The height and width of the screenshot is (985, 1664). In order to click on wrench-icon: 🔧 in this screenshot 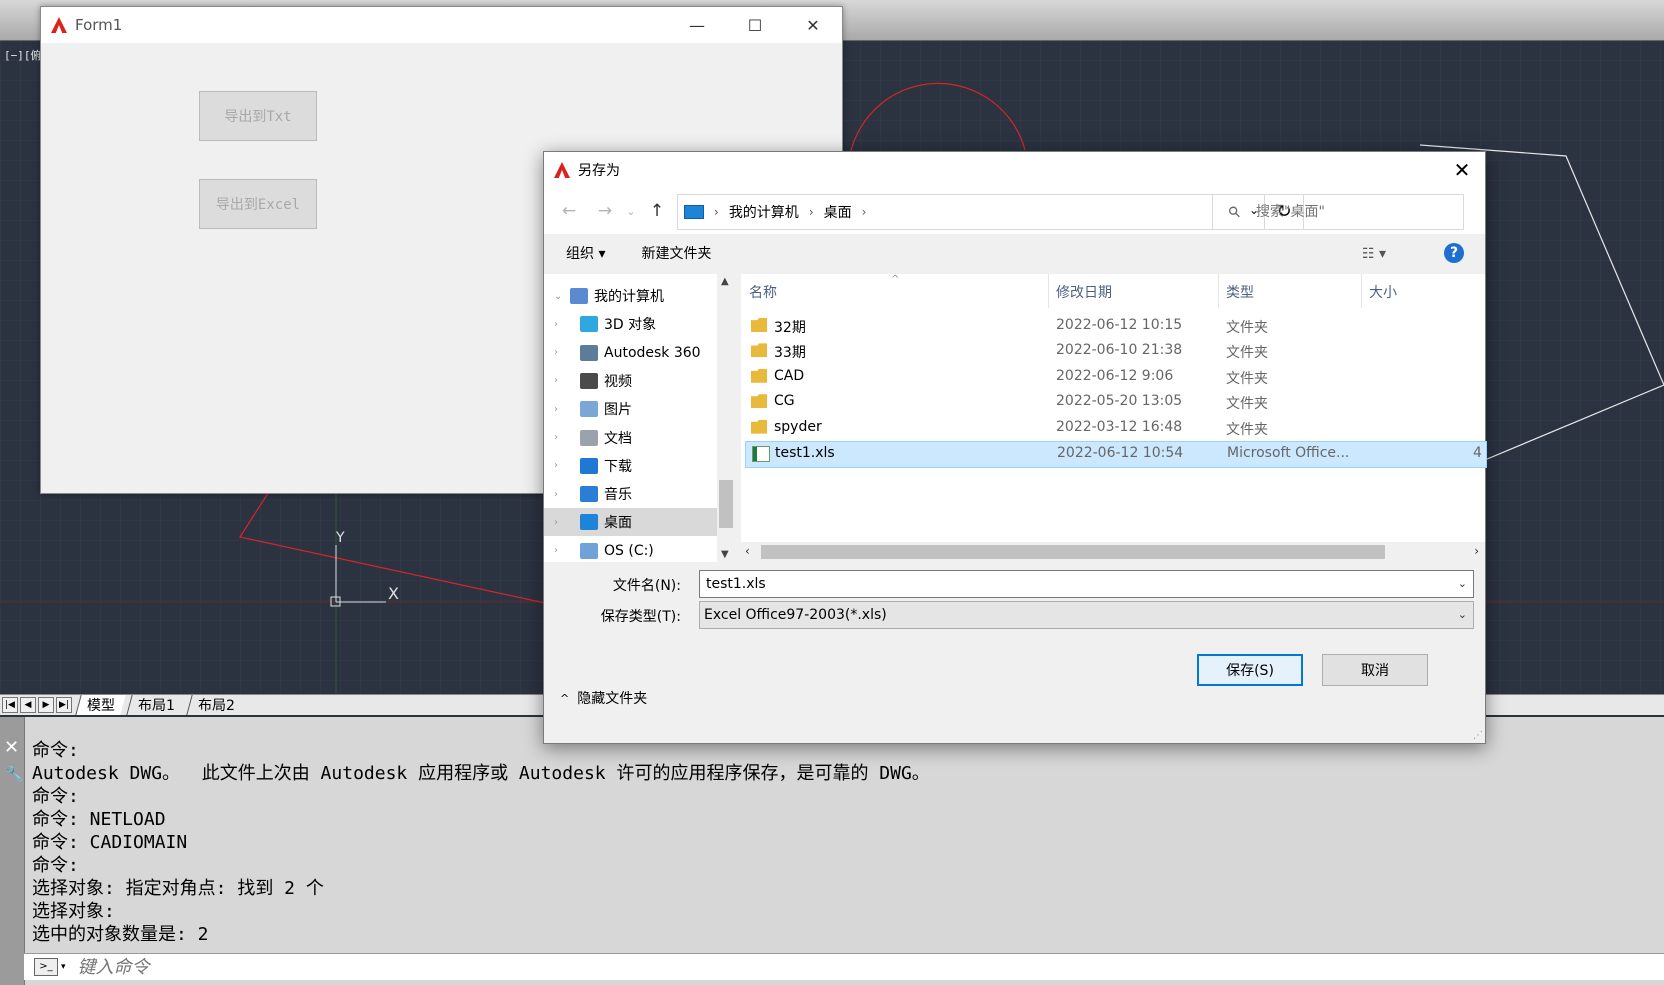, I will do `click(14, 774)`.